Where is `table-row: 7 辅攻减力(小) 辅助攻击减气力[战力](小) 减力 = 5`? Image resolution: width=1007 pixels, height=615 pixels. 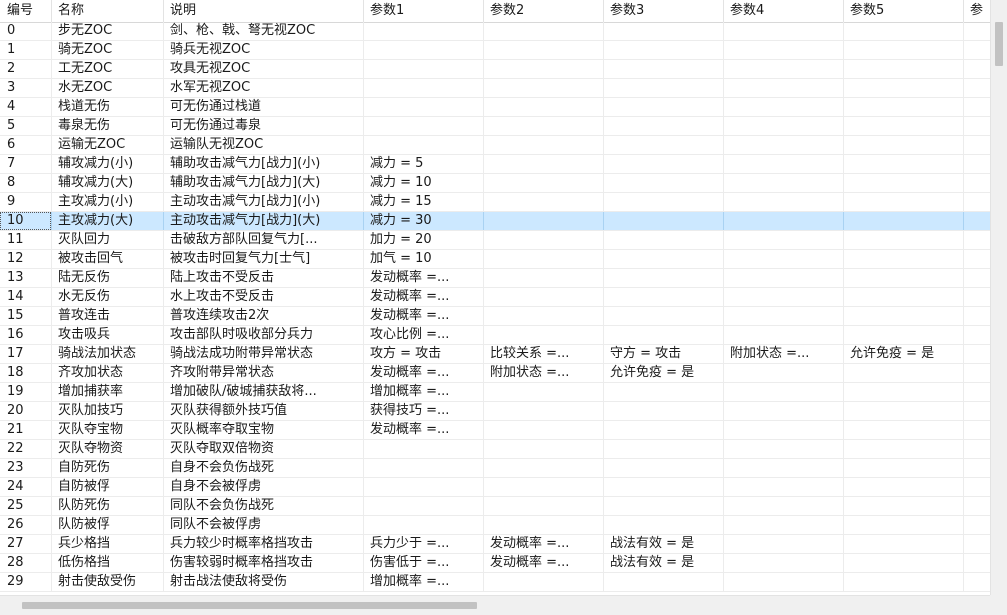
table-row: 7 辅攻减力(小) 辅助攻击减气力[战力](小) 减力 = 5 is located at coordinates (495, 164).